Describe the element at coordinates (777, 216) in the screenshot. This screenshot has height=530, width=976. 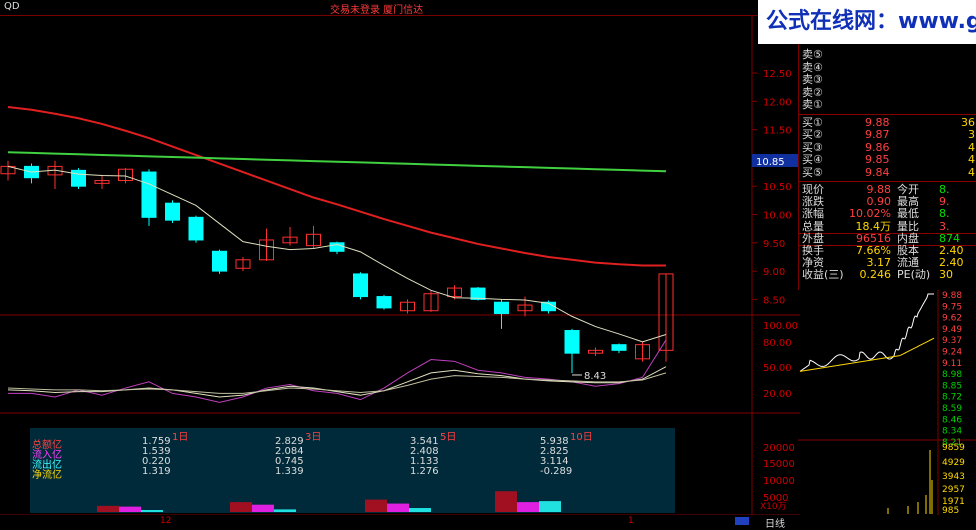
I see `price-axis-label: 10.00` at that location.